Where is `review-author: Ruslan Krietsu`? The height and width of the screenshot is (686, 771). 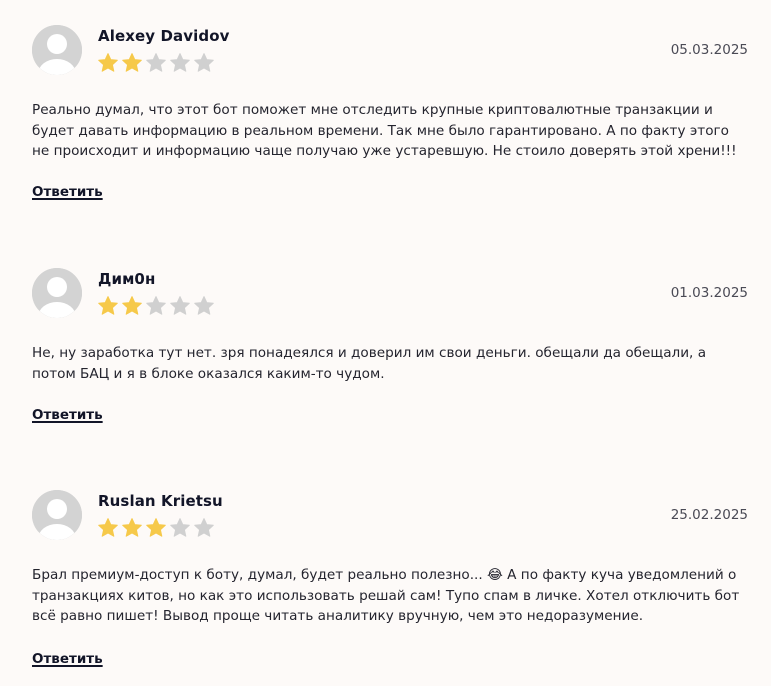
review-author: Ruslan Krietsu is located at coordinates (160, 501).